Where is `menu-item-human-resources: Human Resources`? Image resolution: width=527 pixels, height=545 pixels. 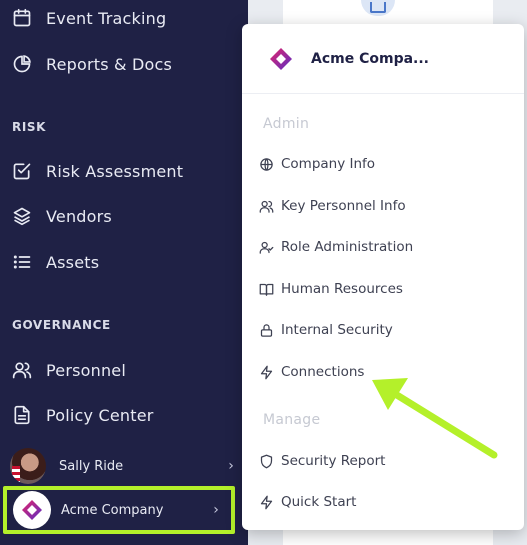
menu-item-human-resources: Human Resources is located at coordinates (330, 289).